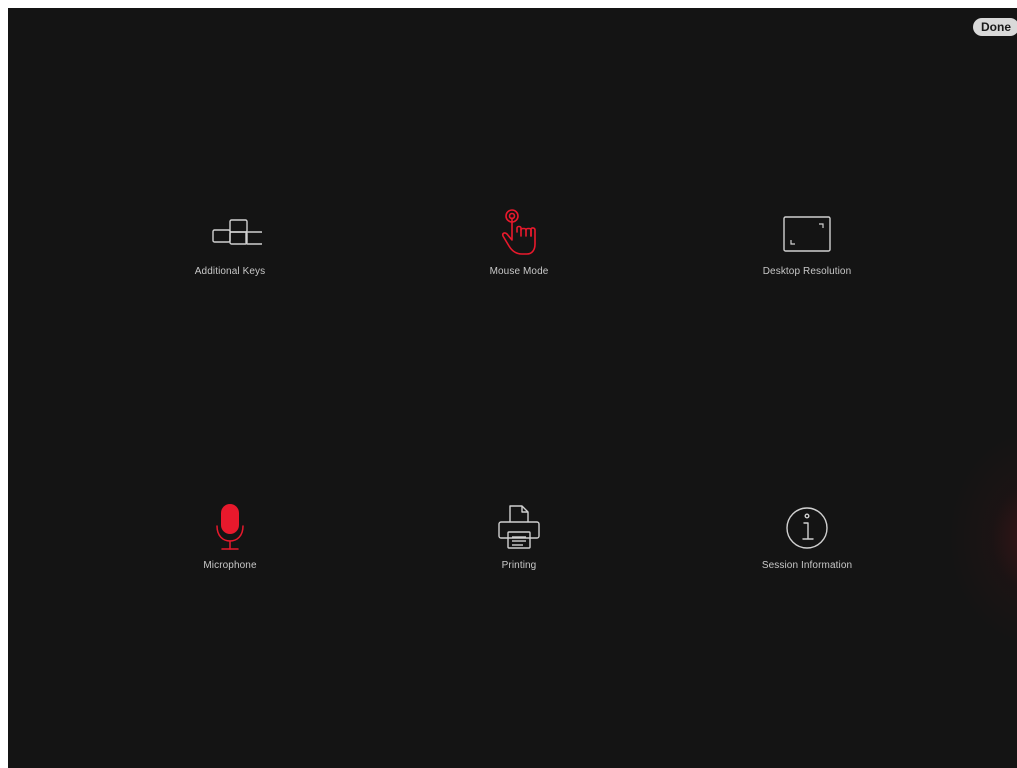  Describe the element at coordinates (807, 528) in the screenshot. I see `info-icon` at that location.